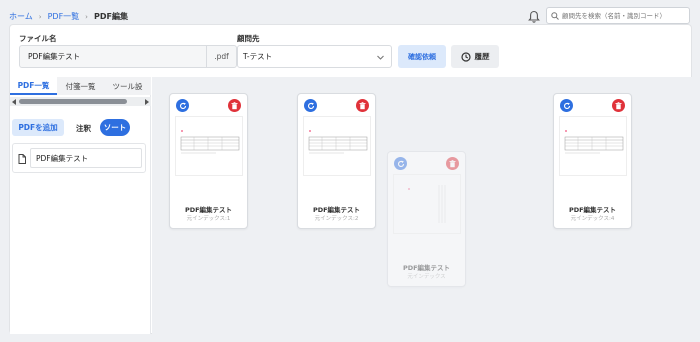 Image resolution: width=700 pixels, height=342 pixels. What do you see at coordinates (38, 38) in the screenshot?
I see `filename-label: ファイル名` at bounding box center [38, 38].